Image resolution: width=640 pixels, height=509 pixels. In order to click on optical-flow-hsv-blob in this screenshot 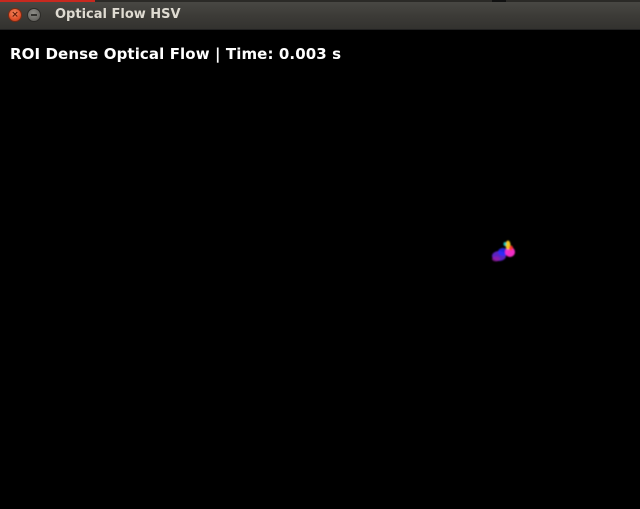, I will do `click(503, 251)`.